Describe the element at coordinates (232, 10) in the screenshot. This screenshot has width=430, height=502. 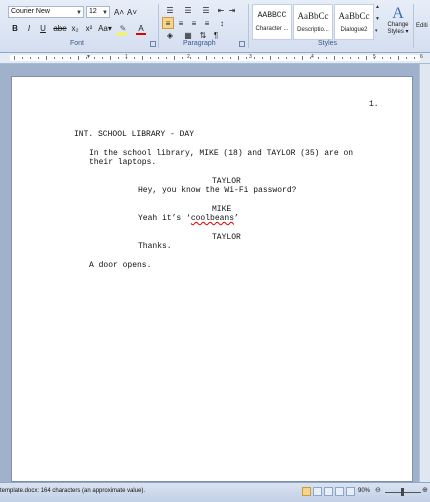
I see `increase-indent-icon: ⇥` at that location.